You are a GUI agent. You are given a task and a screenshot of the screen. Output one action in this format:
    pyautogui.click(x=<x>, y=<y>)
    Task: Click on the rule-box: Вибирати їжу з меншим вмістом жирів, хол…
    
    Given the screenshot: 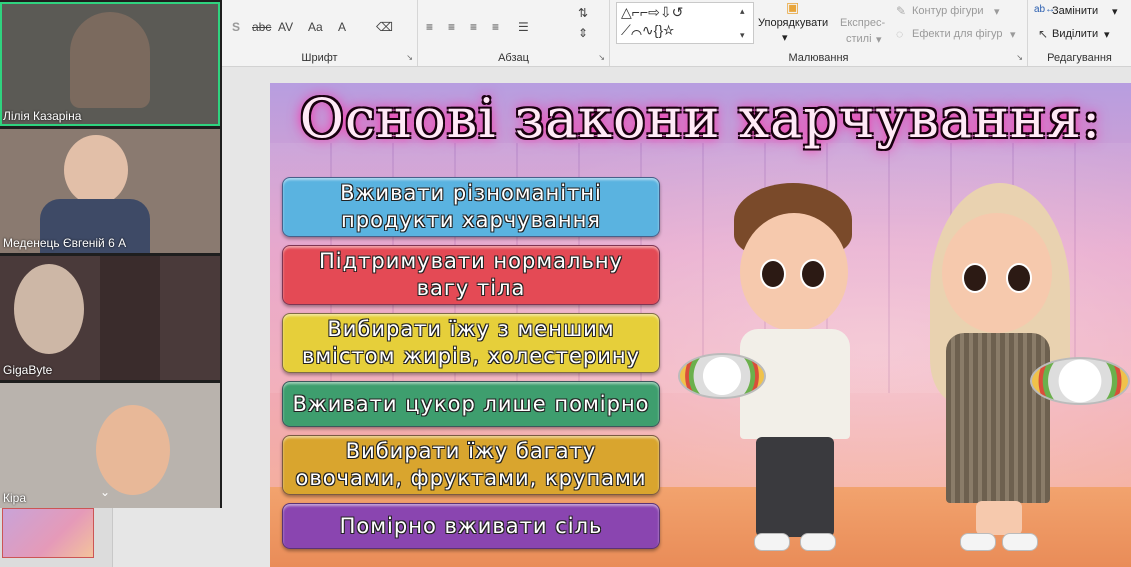 What is the action you would take?
    pyautogui.click(x=471, y=343)
    